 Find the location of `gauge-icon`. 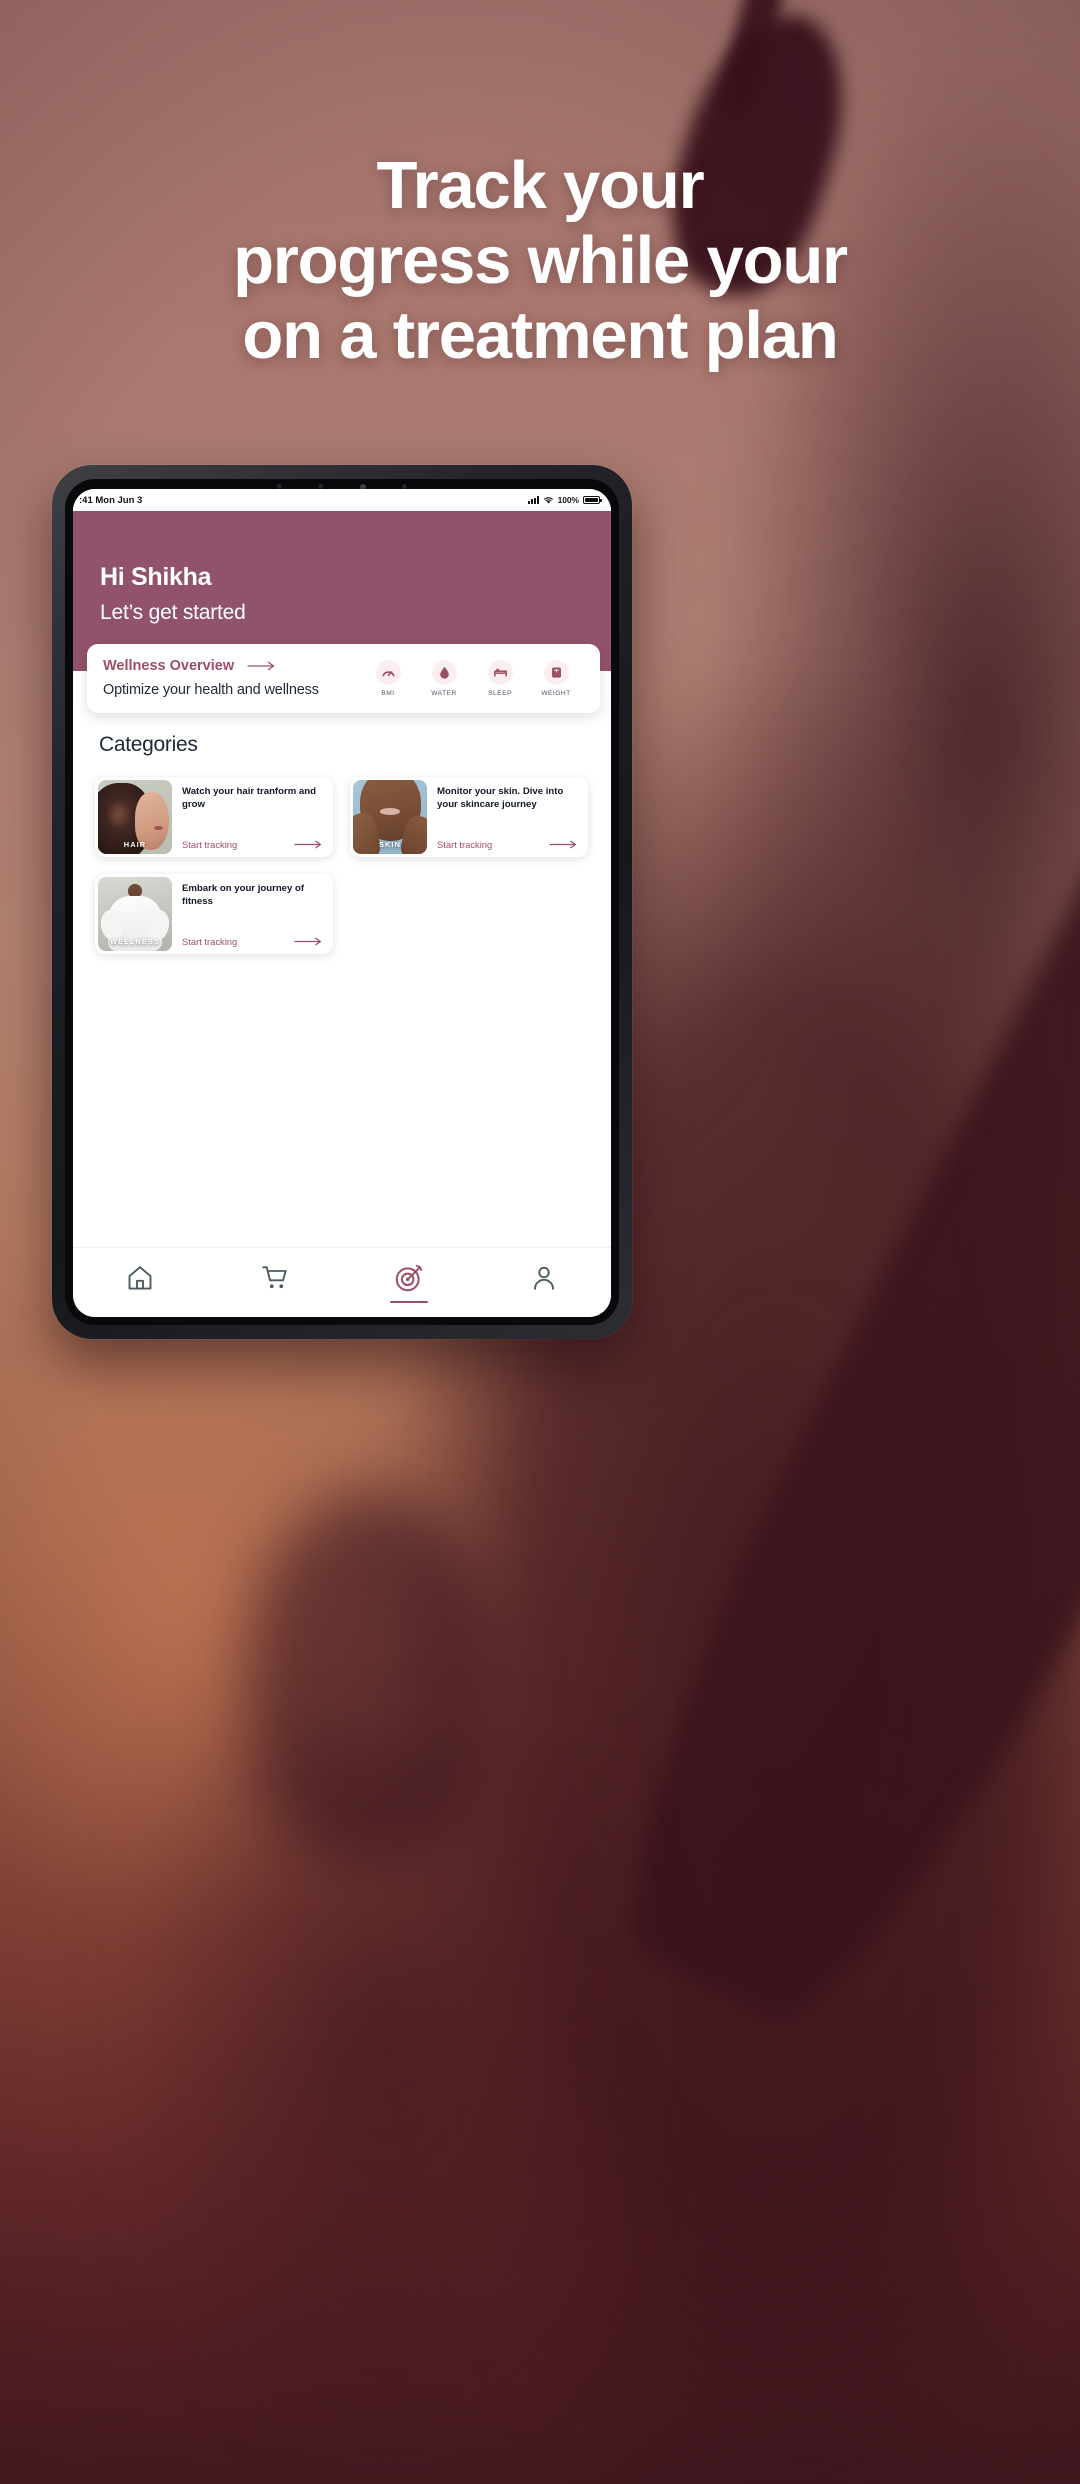

gauge-icon is located at coordinates (388, 672).